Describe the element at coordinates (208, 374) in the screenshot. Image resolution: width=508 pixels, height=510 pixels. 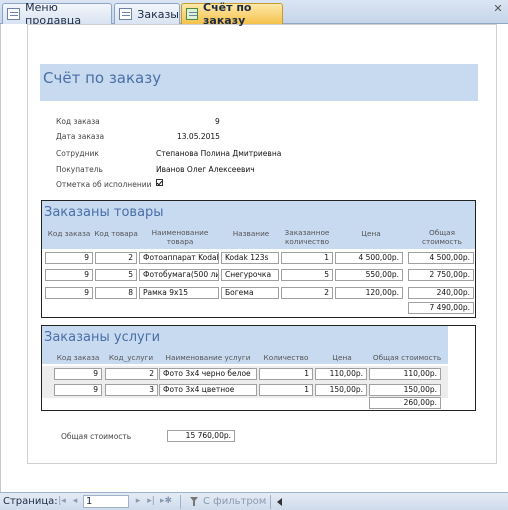
I see `table-cell: Фото 3x4 черно белое` at that location.